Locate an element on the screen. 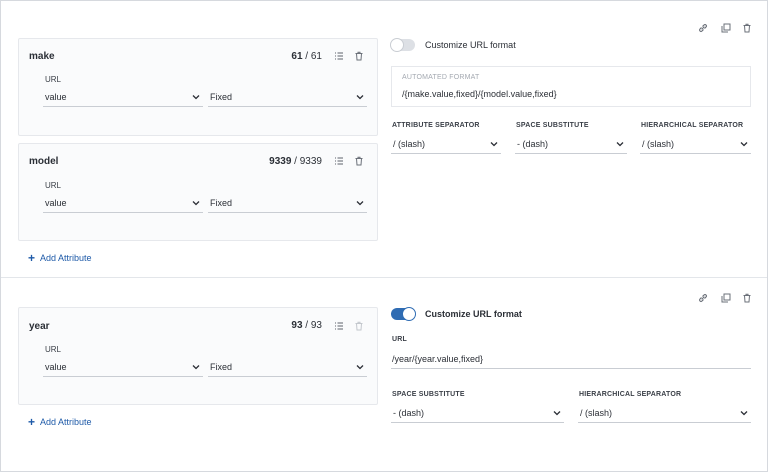  section-divider is located at coordinates (384, 277).